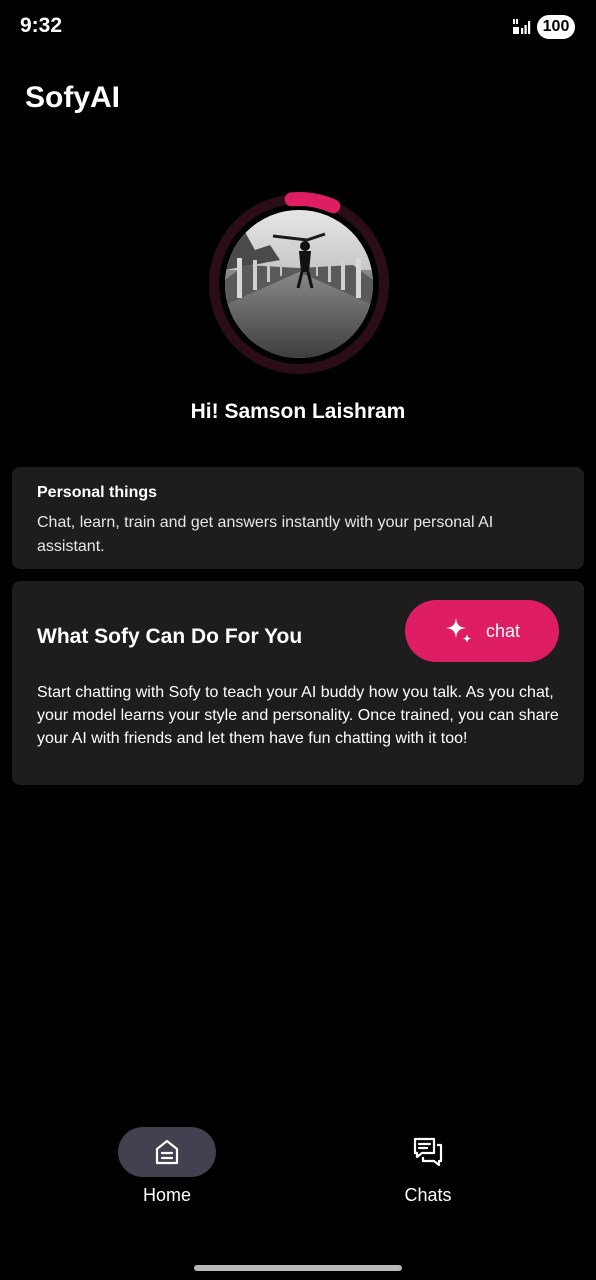 Image resolution: width=596 pixels, height=1280 pixels. I want to click on nav-item-chats, so click(428, 1152).